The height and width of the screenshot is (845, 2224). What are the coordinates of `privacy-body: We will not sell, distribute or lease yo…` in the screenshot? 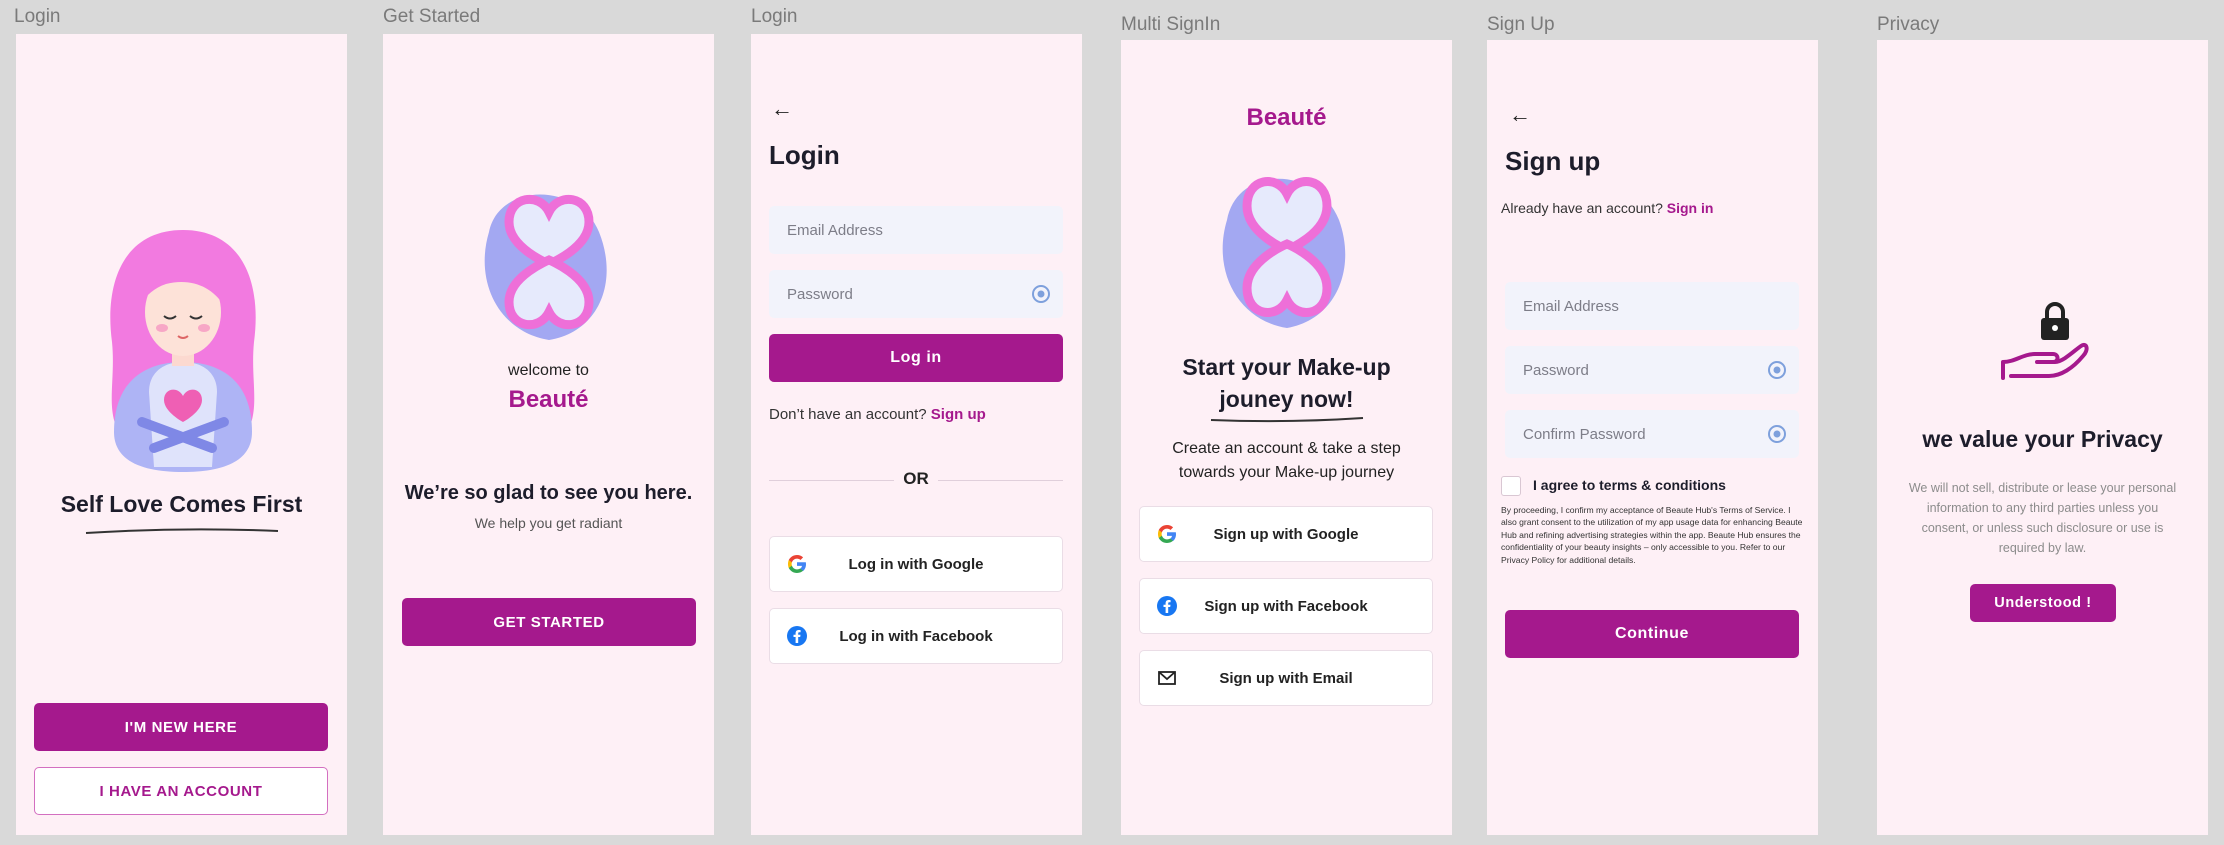 It's located at (2042, 518).